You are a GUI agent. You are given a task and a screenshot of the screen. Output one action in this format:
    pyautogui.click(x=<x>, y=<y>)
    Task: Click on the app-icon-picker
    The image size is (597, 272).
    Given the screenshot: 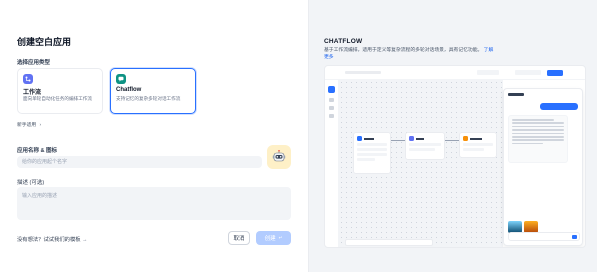 What is the action you would take?
    pyautogui.click(x=279, y=157)
    